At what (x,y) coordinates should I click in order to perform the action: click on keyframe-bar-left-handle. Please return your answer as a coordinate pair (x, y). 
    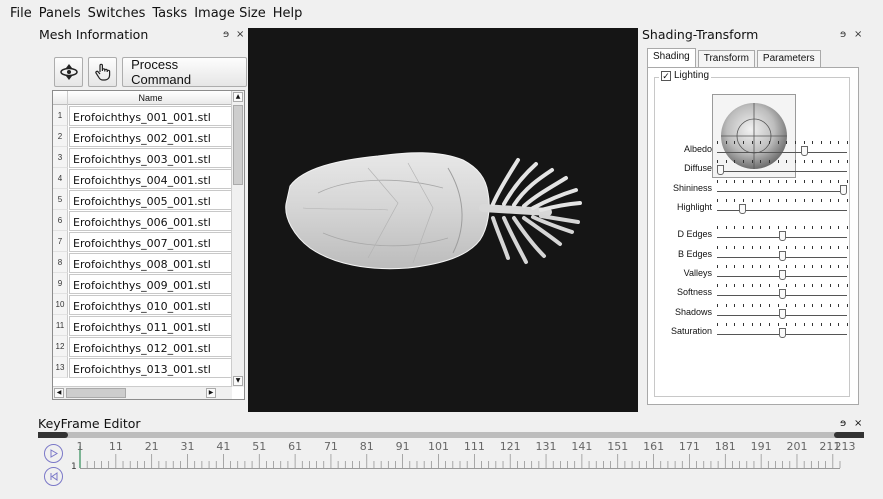
    Looking at the image, I should click on (53, 435).